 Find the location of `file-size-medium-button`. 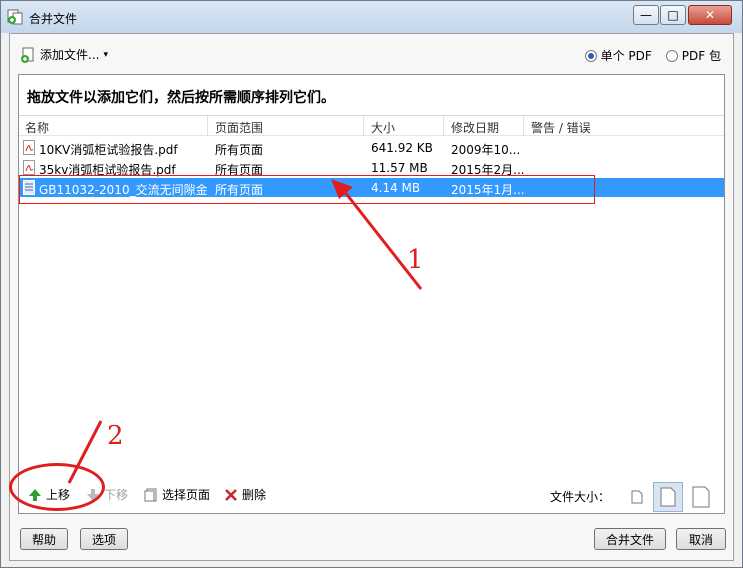

file-size-medium-button is located at coordinates (668, 497).